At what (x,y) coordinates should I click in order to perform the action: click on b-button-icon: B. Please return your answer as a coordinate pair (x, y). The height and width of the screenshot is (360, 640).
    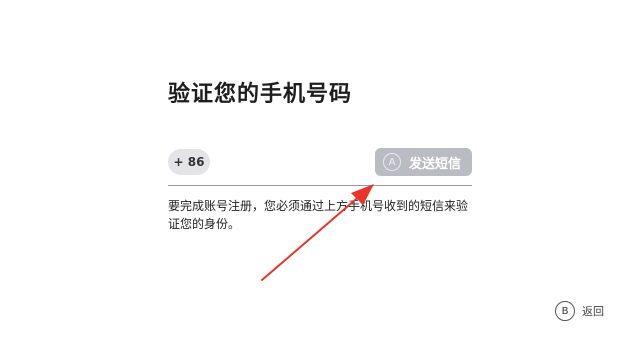
    Looking at the image, I should click on (565, 311).